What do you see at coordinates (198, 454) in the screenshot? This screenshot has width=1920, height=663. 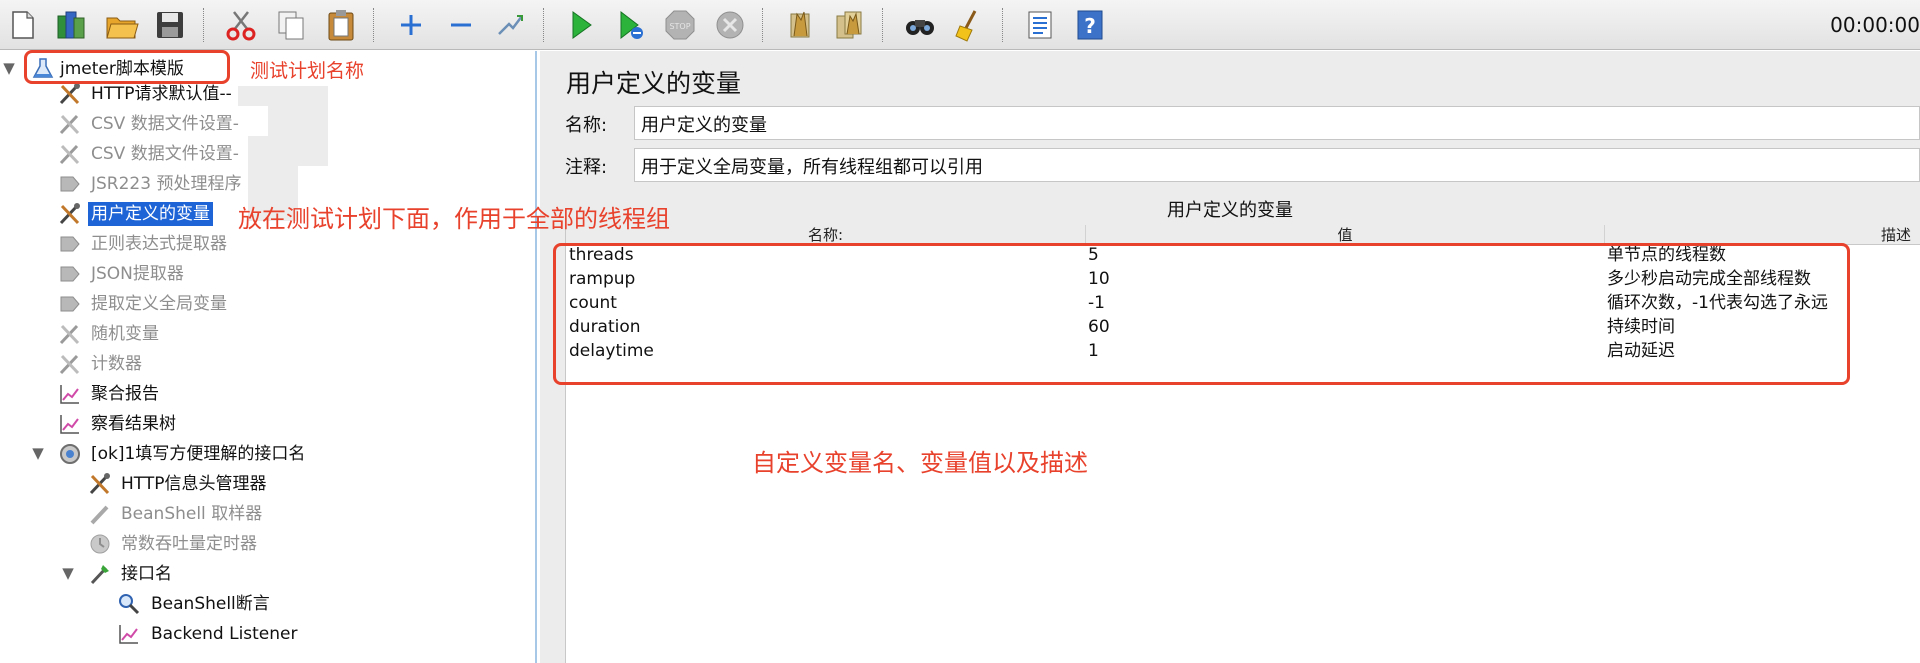 I see `tree-item-label: [ok]1填写方便理解的接口名` at bounding box center [198, 454].